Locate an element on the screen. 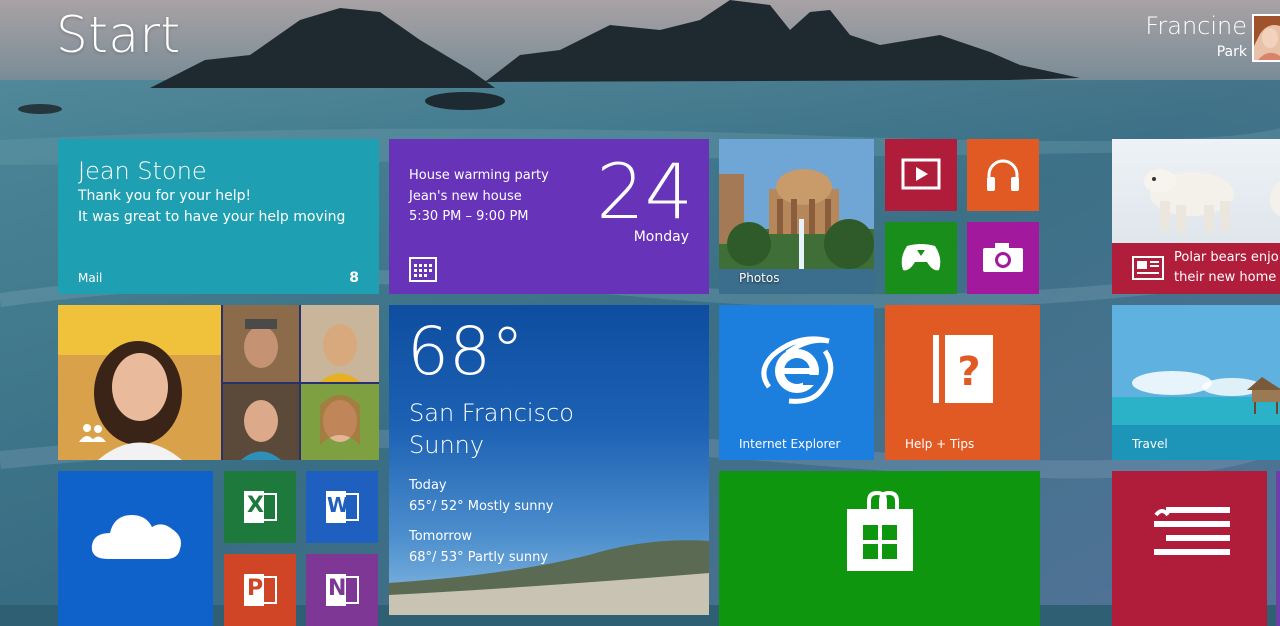 This screenshot has width=1280, height=626. travel-tile-label: Travel is located at coordinates (1150, 444).